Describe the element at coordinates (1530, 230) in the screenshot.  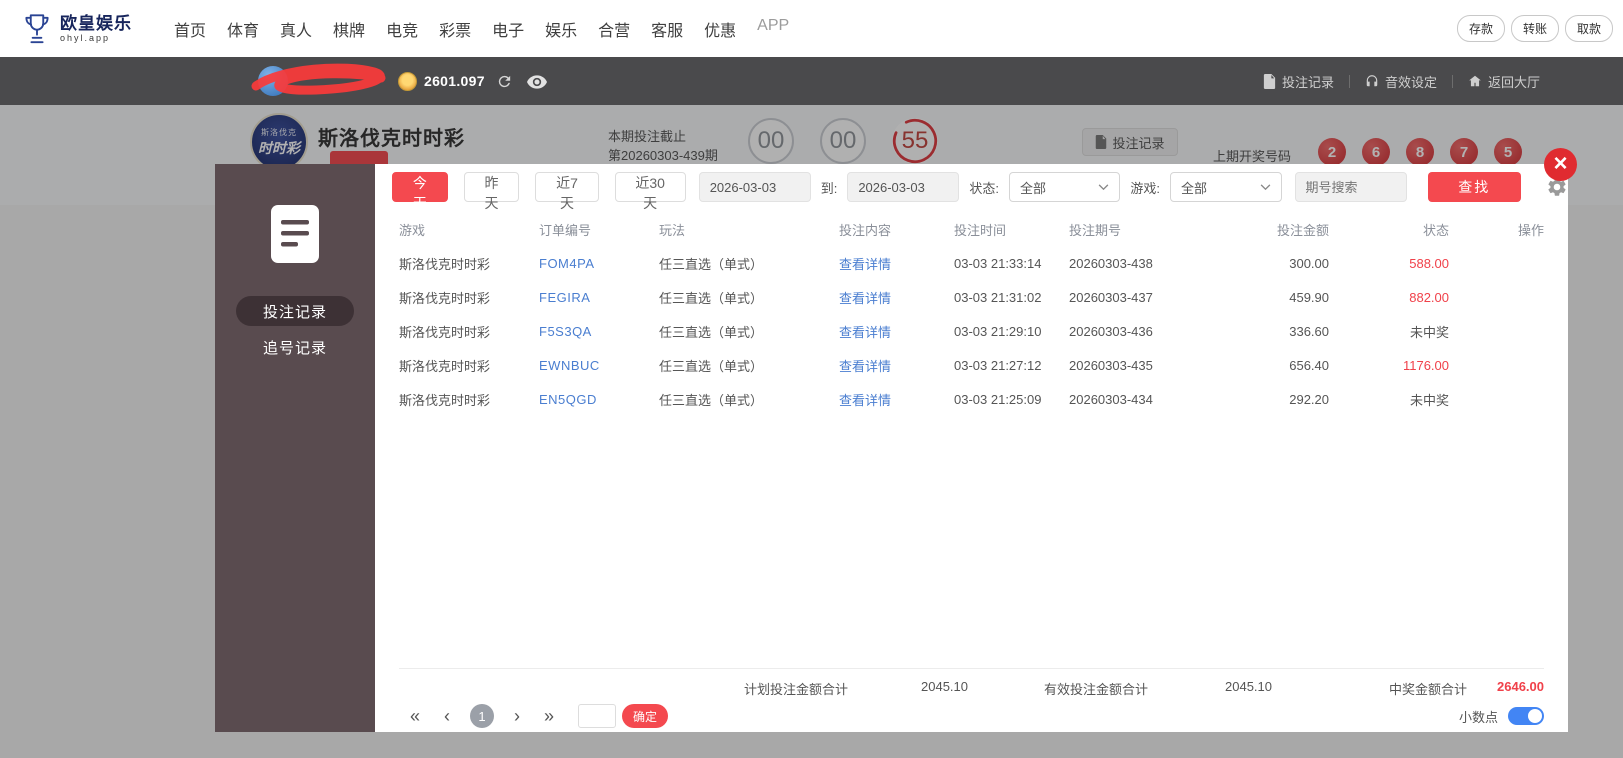
I see `column-header-8: 操作` at that location.